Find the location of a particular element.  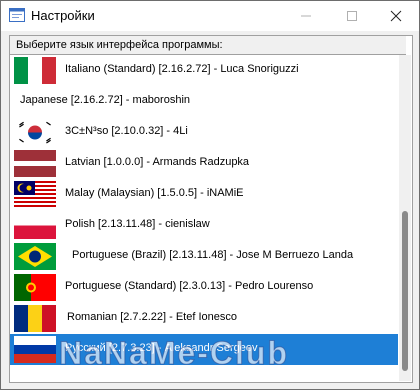

scroll-thumb is located at coordinates (405, 291).